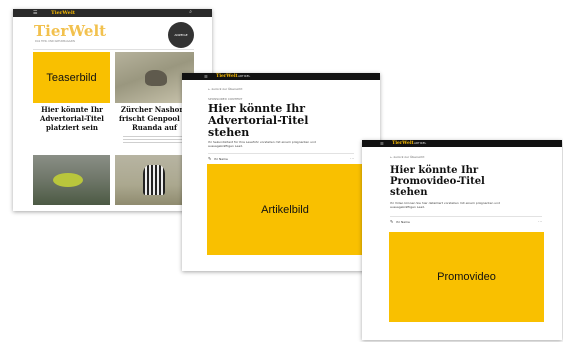  What do you see at coordinates (258, 120) in the screenshot?
I see `article-title: Hier könnte Ihr Advertorial-Titel stehen` at bounding box center [258, 120].